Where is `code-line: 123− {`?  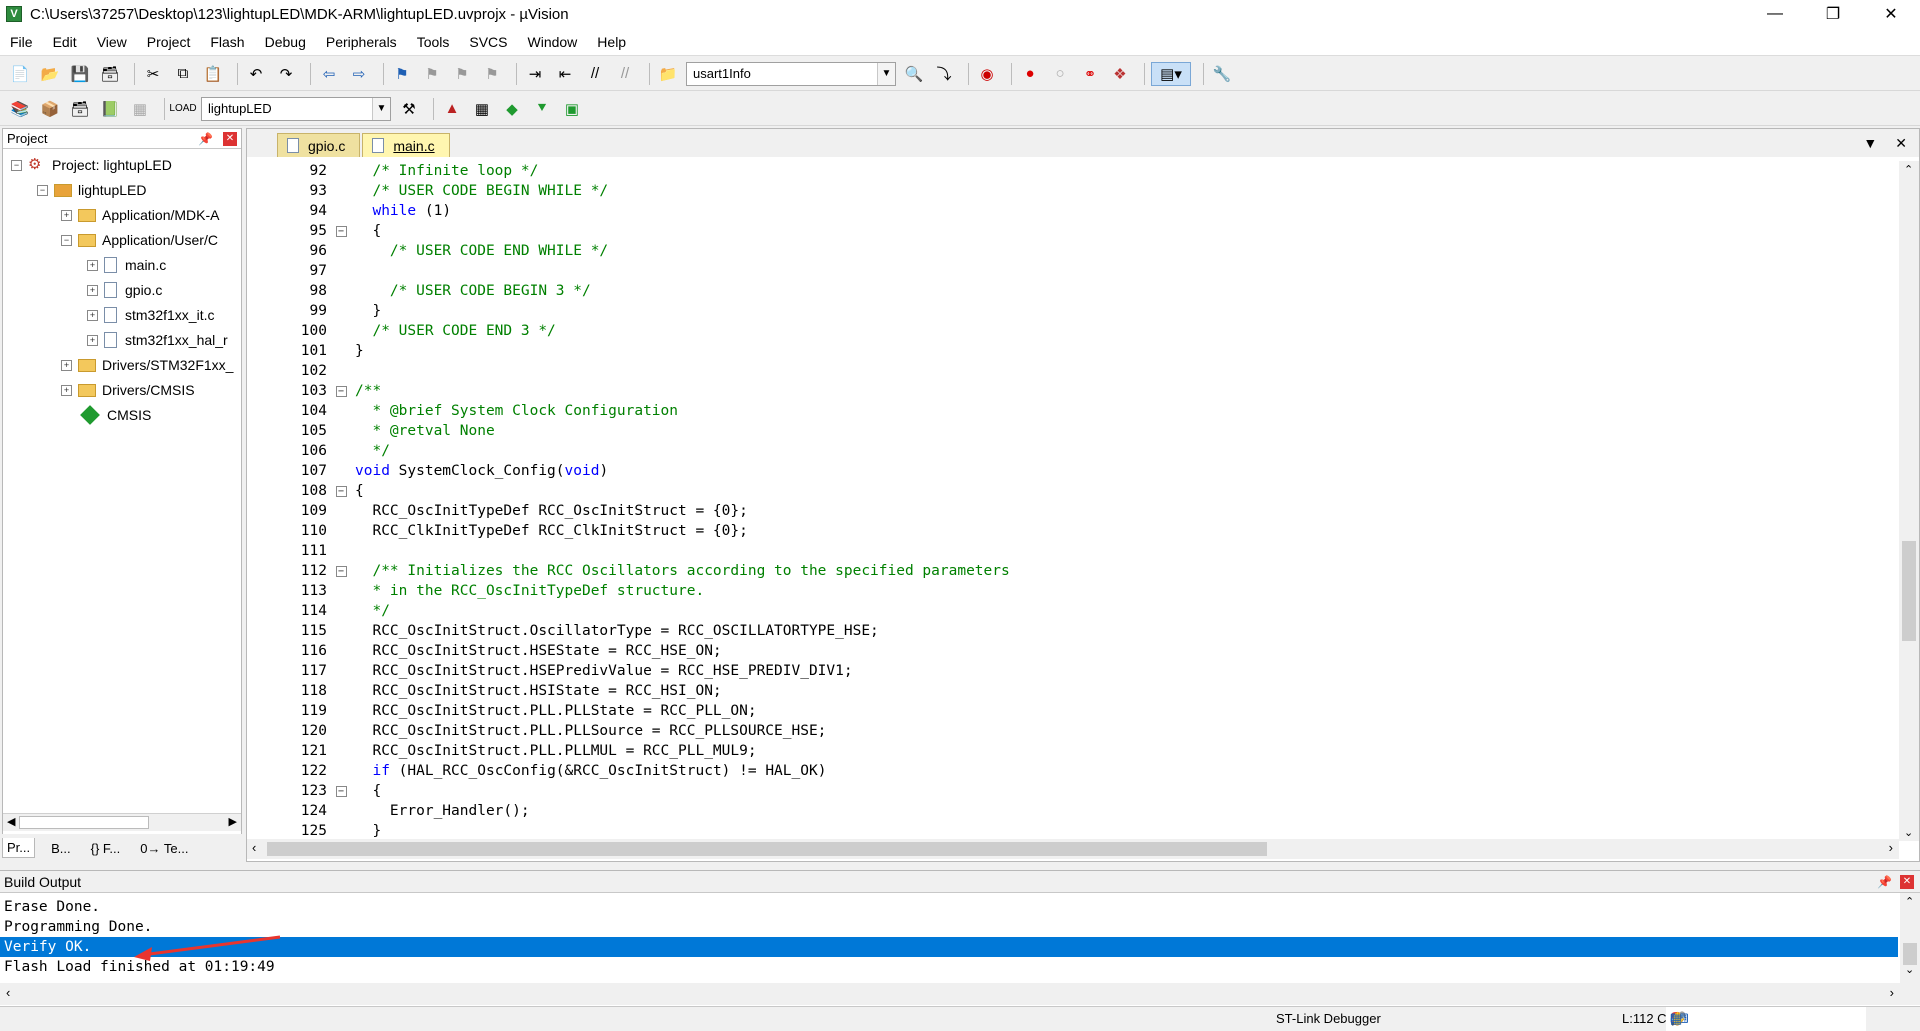
code-line: 123− { is located at coordinates (316, 791).